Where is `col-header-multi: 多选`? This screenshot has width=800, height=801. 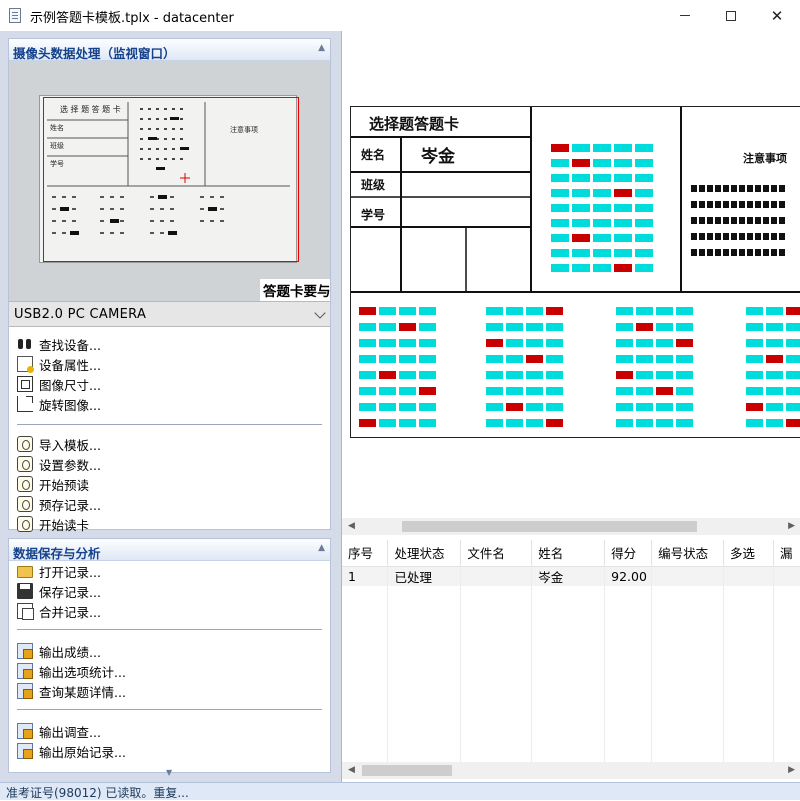 col-header-multi: 多选 is located at coordinates (748, 553).